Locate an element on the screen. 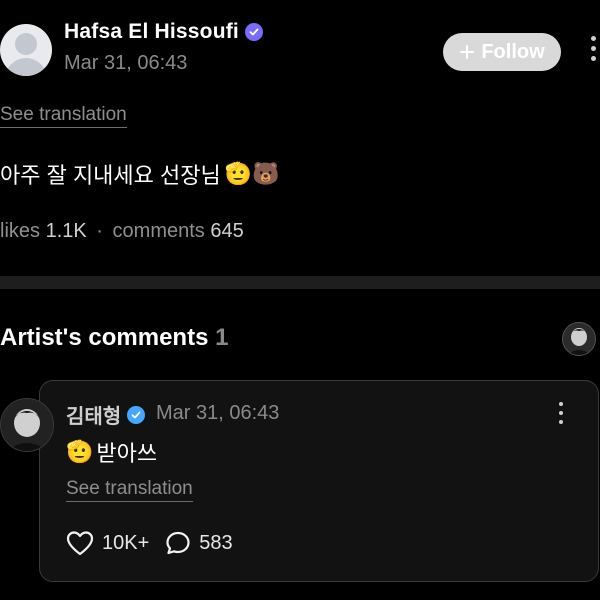  comments-count: 645 is located at coordinates (226, 231).